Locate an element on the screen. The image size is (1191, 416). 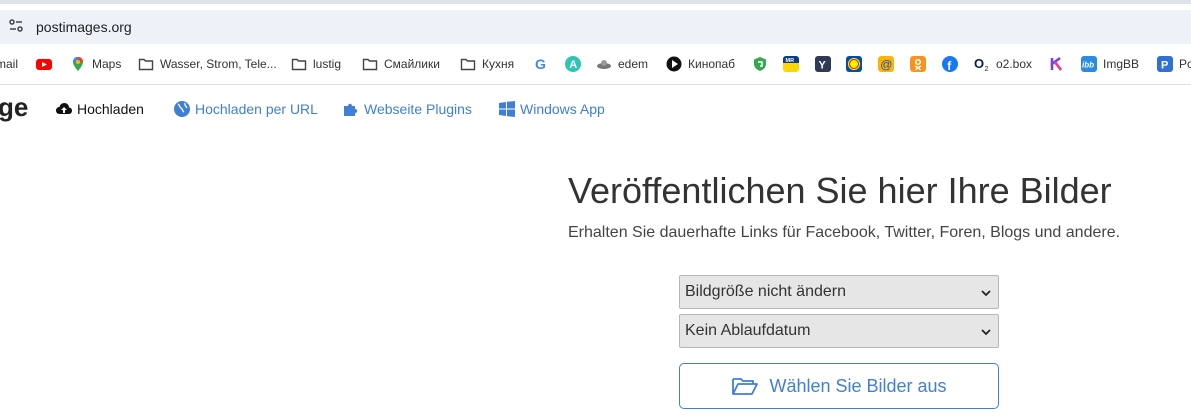
svg-text: ibb is located at coordinates (1088, 65).